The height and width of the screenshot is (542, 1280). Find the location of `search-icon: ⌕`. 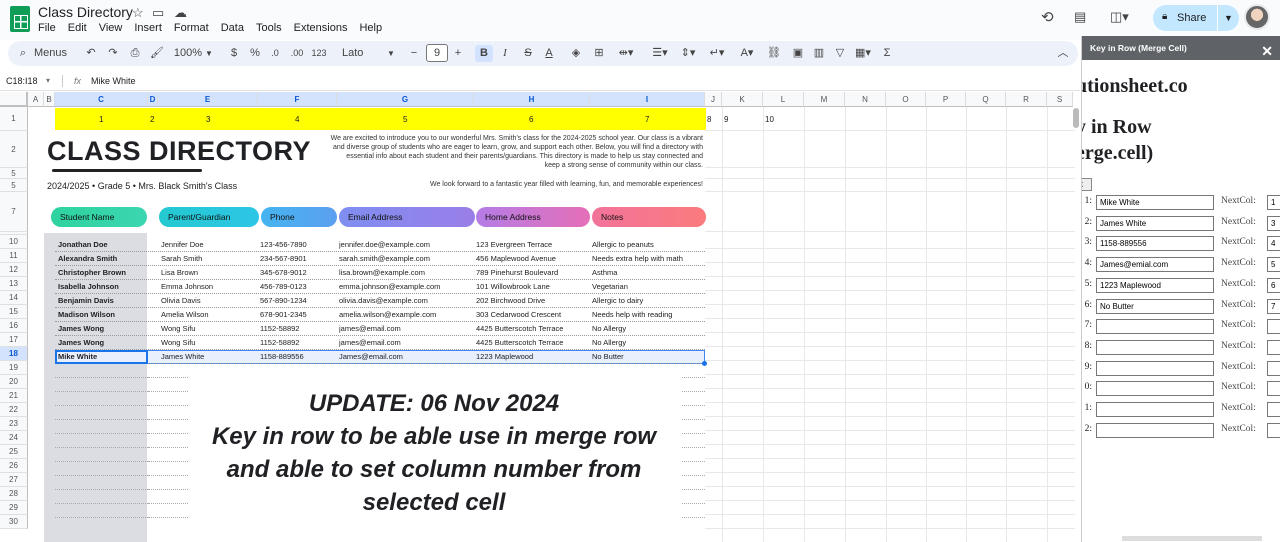

search-icon: ⌕ is located at coordinates (23, 53).